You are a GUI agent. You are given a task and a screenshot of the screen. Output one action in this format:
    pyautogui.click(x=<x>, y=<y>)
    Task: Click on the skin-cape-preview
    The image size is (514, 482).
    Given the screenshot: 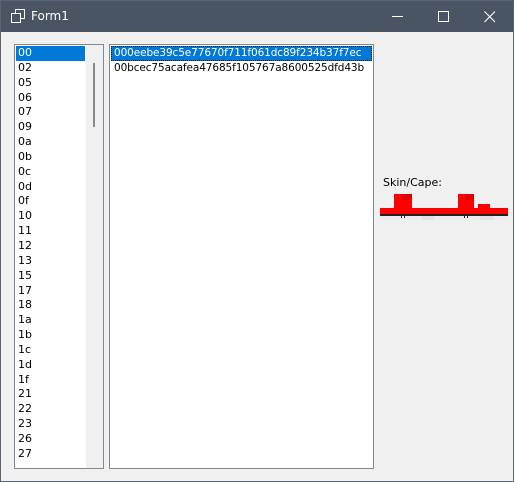 What is the action you would take?
    pyautogui.click(x=444, y=207)
    